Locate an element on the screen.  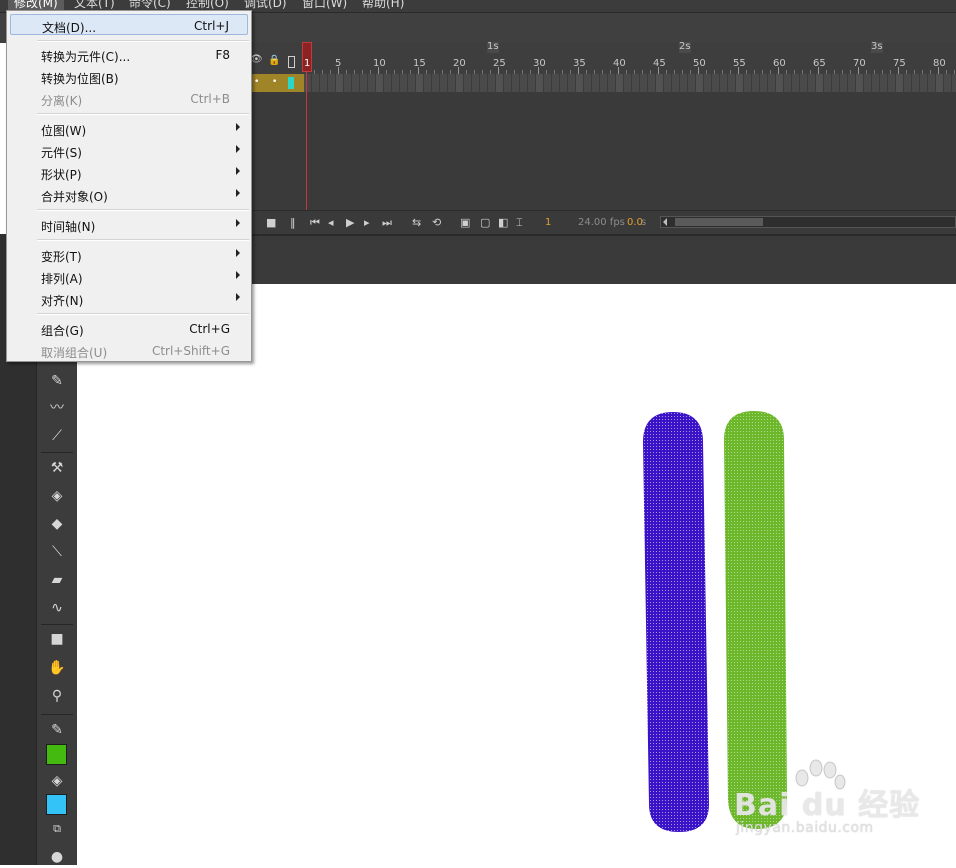
edit-multiple-icon: ◧ is located at coordinates (503, 223).